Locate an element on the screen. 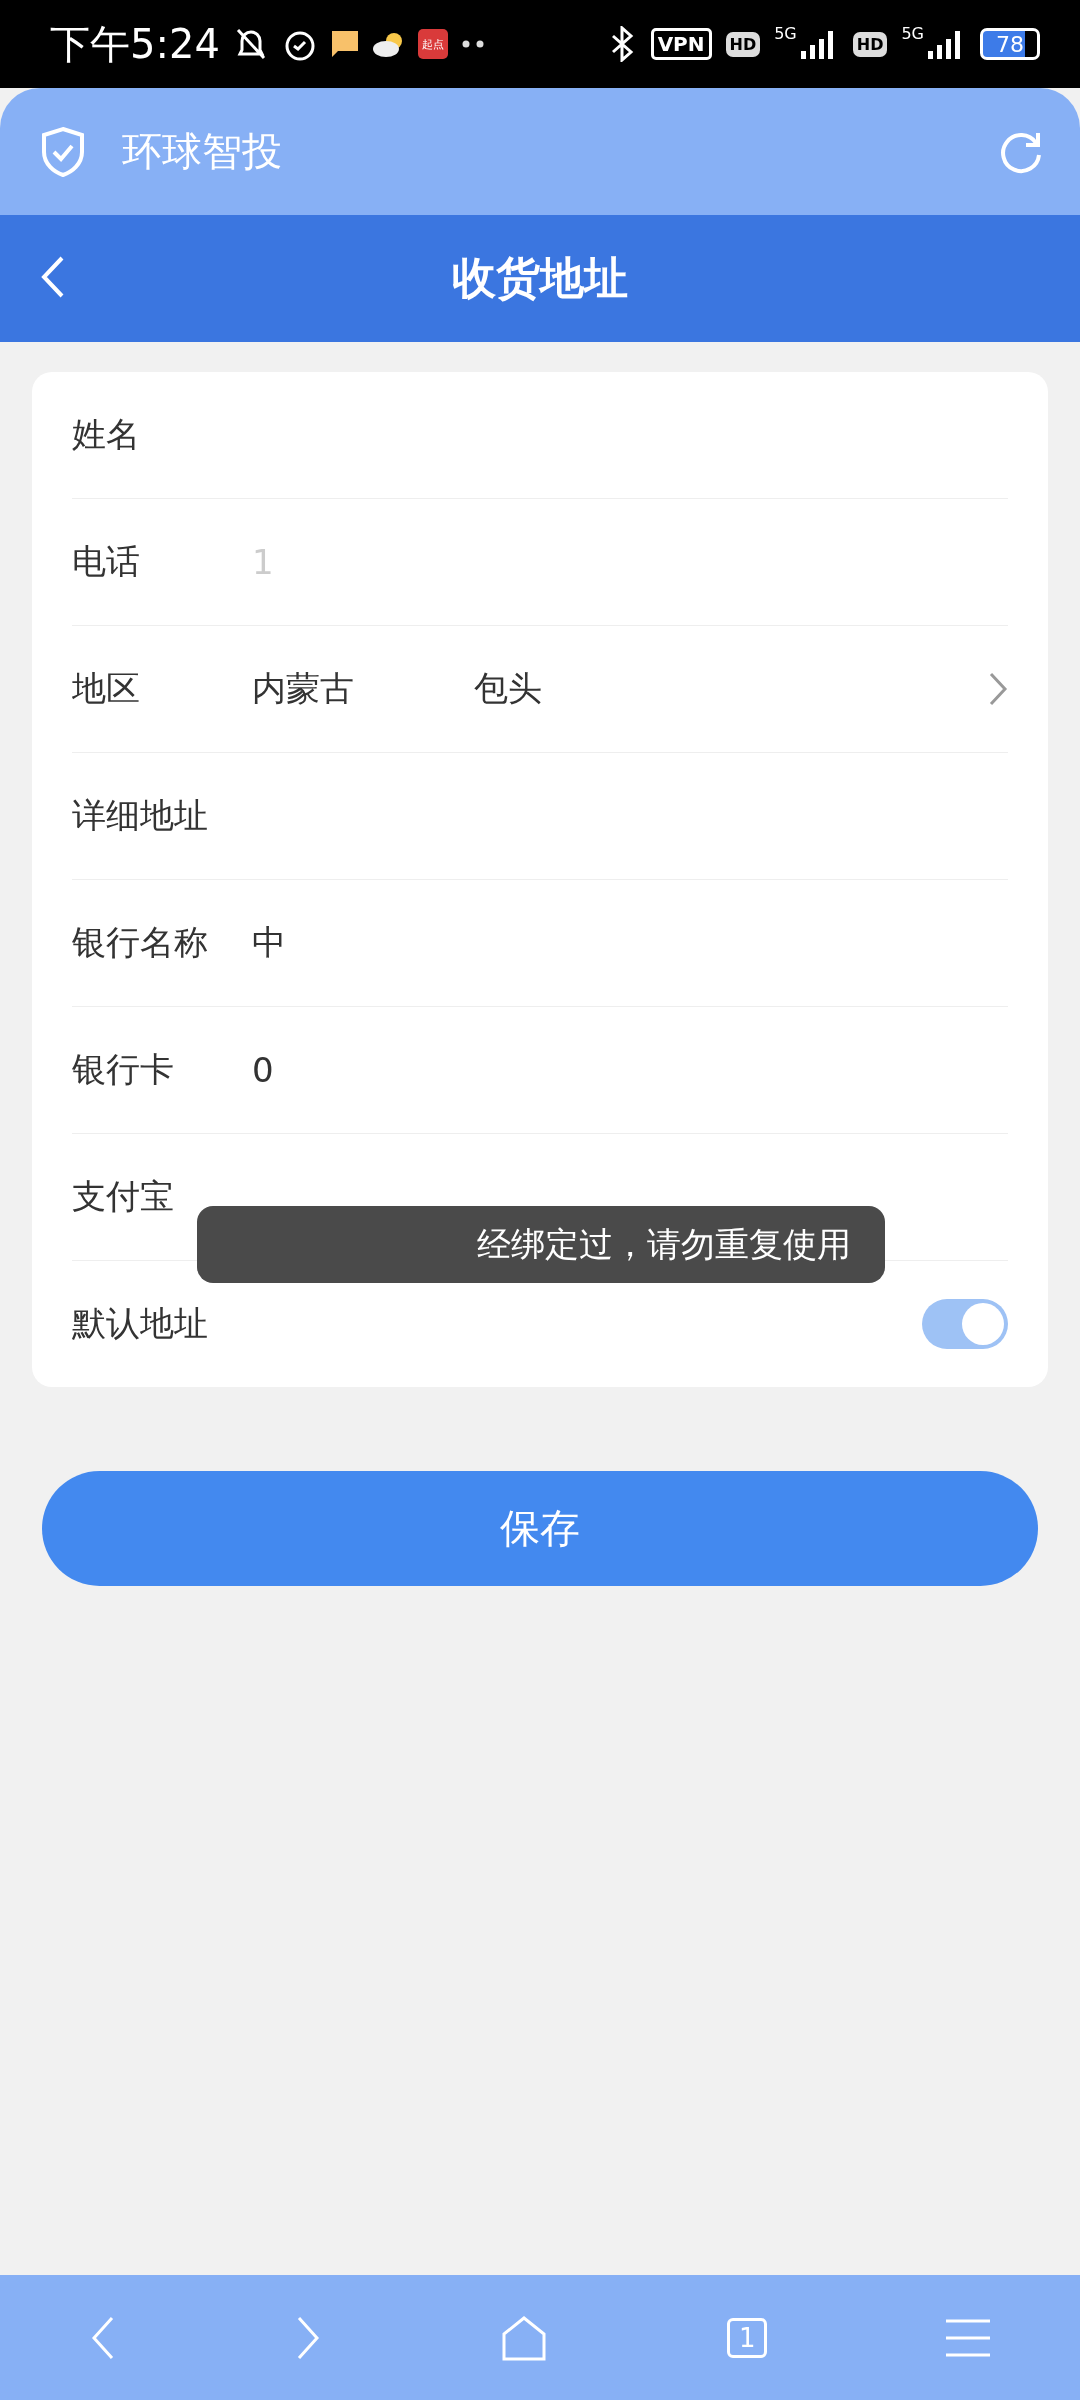 This screenshot has width=1080, height=2400. chevron-right-icon is located at coordinates (998, 689).